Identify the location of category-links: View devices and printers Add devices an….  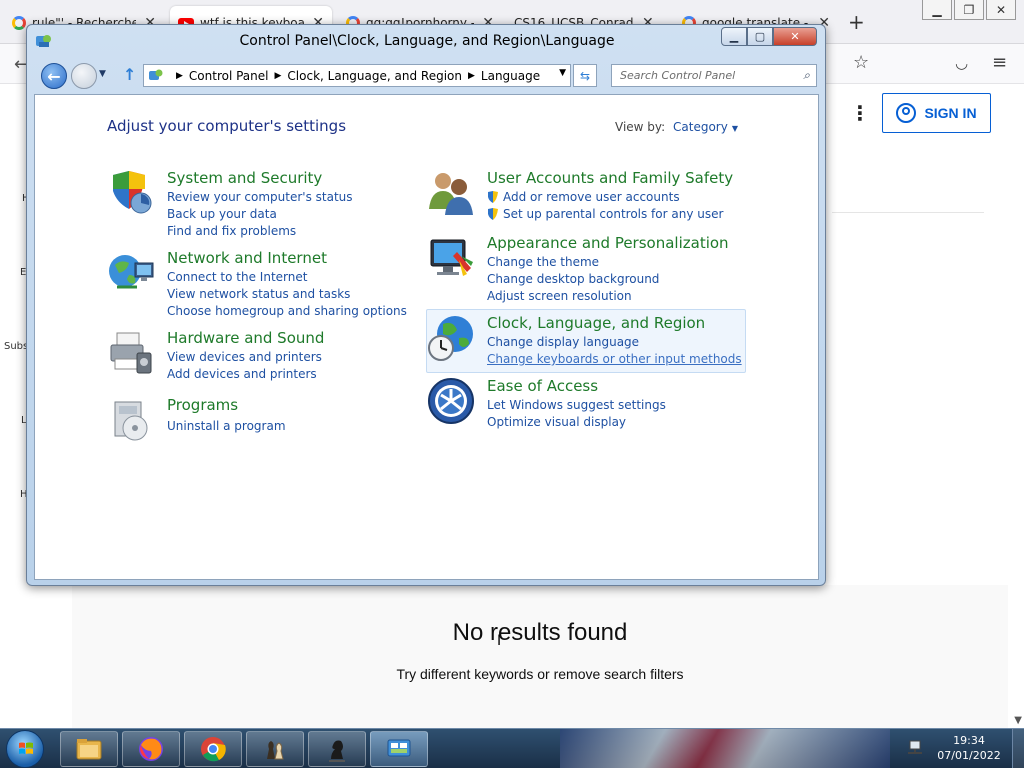
(244, 366).